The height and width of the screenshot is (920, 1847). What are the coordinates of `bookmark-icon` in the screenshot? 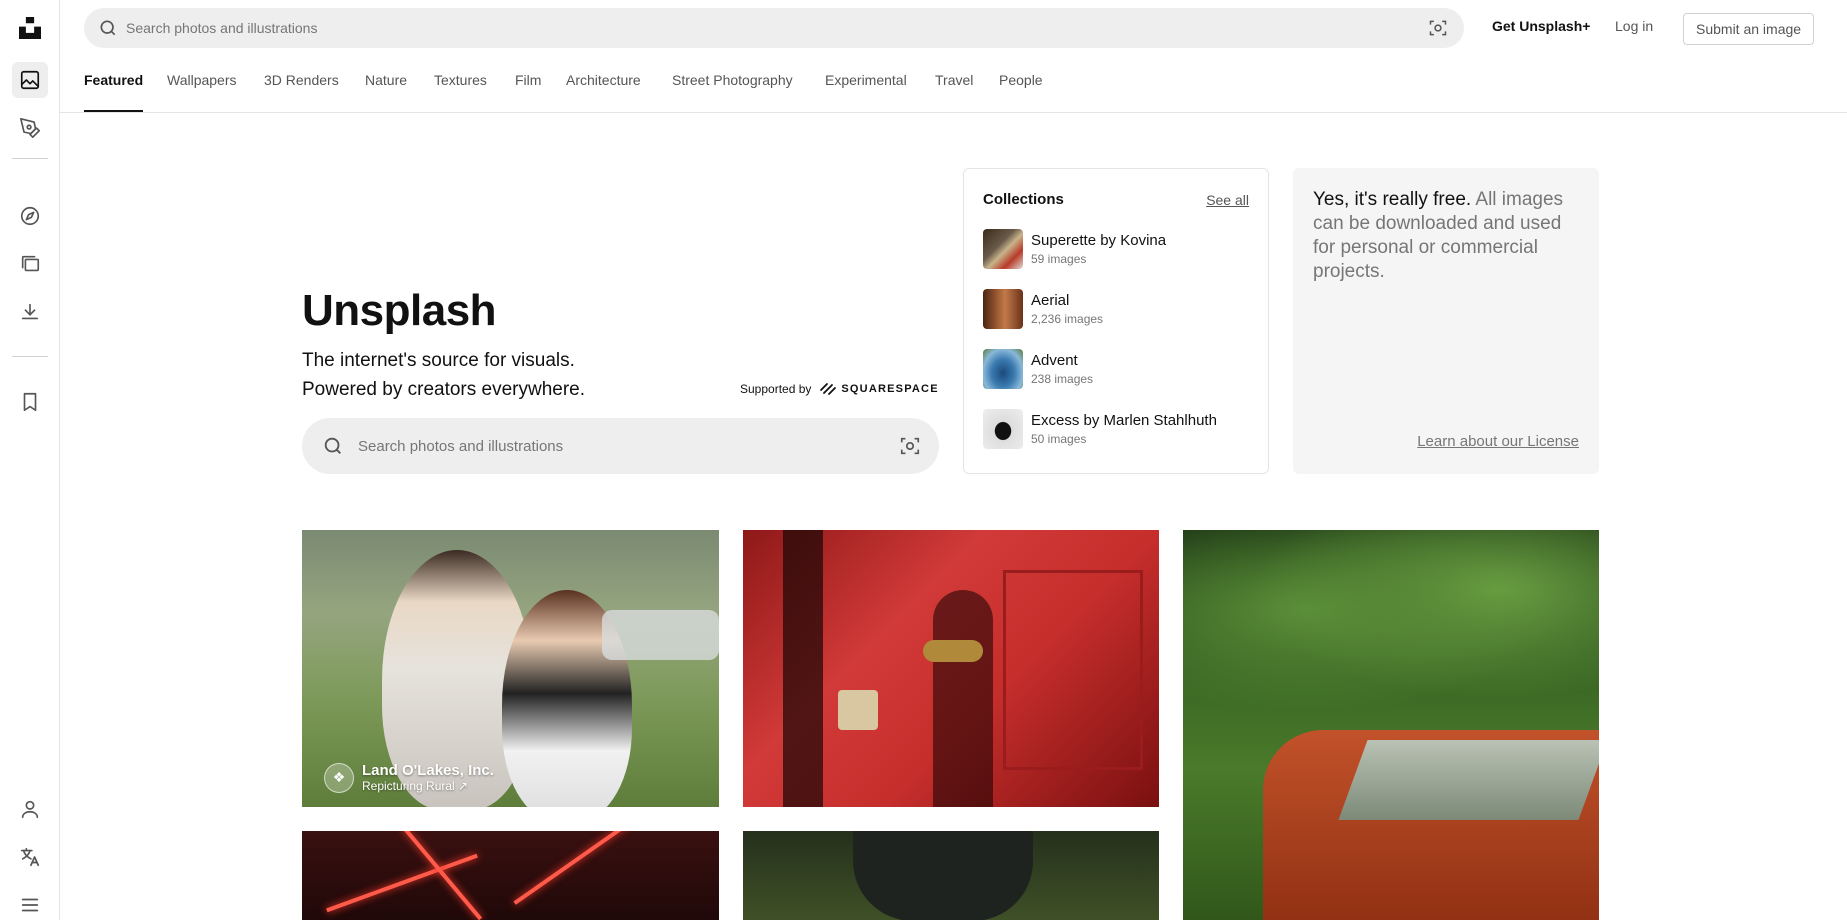 It's located at (30, 402).